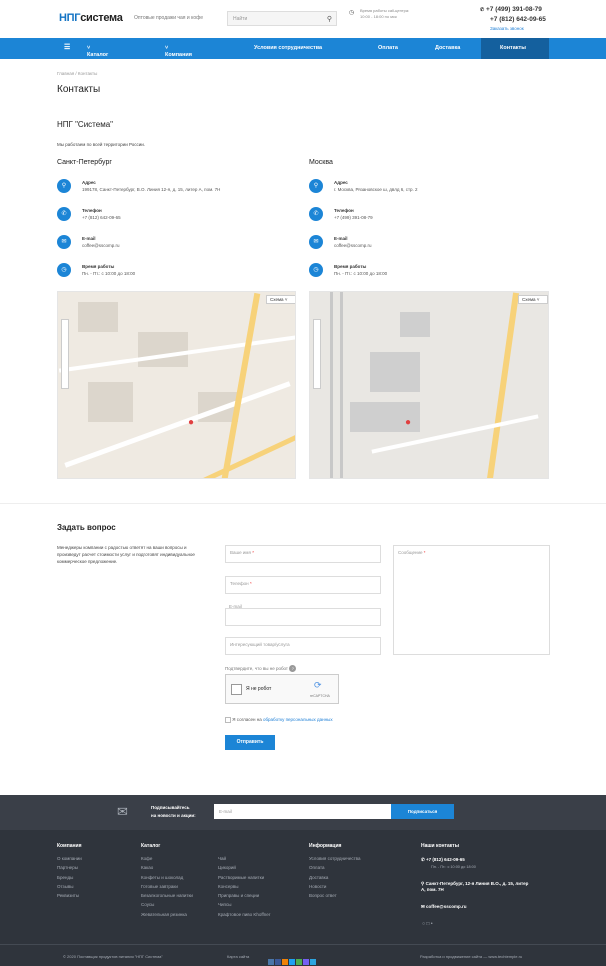 The height and width of the screenshot is (966, 606). What do you see at coordinates (167, 858) in the screenshot?
I see `footer-link: Кофе` at bounding box center [167, 858].